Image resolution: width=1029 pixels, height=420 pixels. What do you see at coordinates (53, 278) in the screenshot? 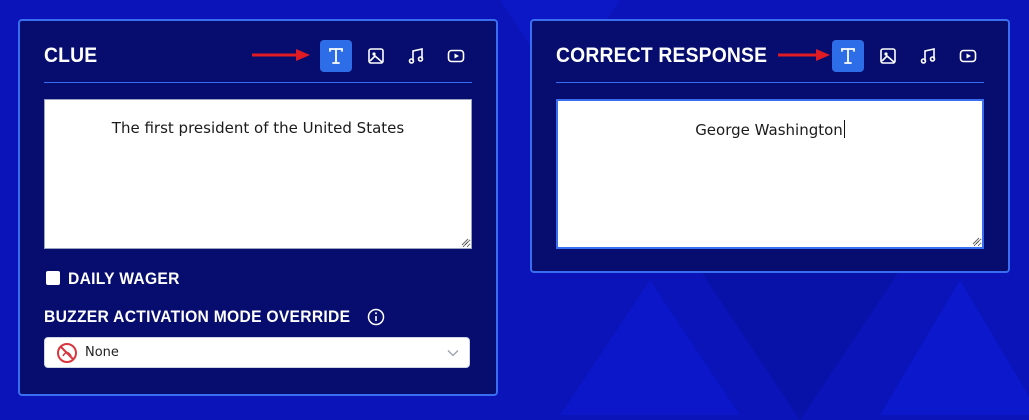
I see `daily-wager-checkbox` at bounding box center [53, 278].